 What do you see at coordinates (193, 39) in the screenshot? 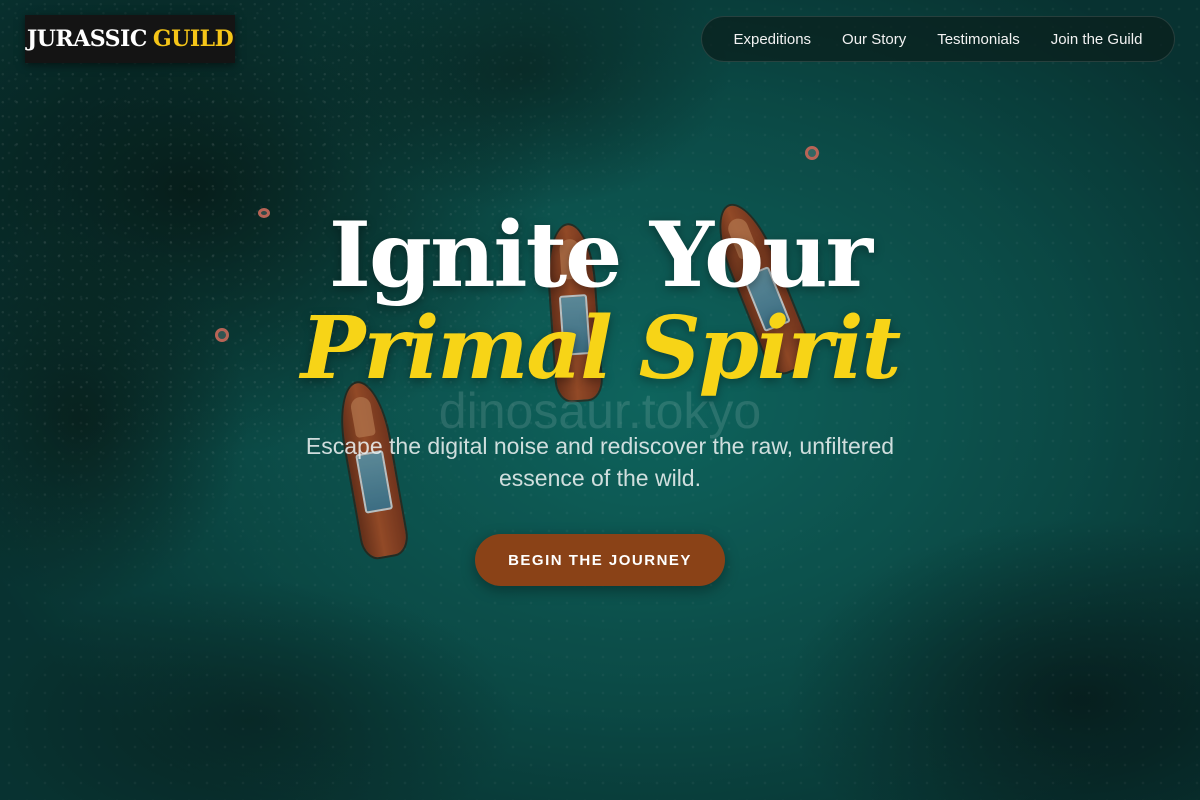
I see `brand-name-part2: GUILD` at bounding box center [193, 39].